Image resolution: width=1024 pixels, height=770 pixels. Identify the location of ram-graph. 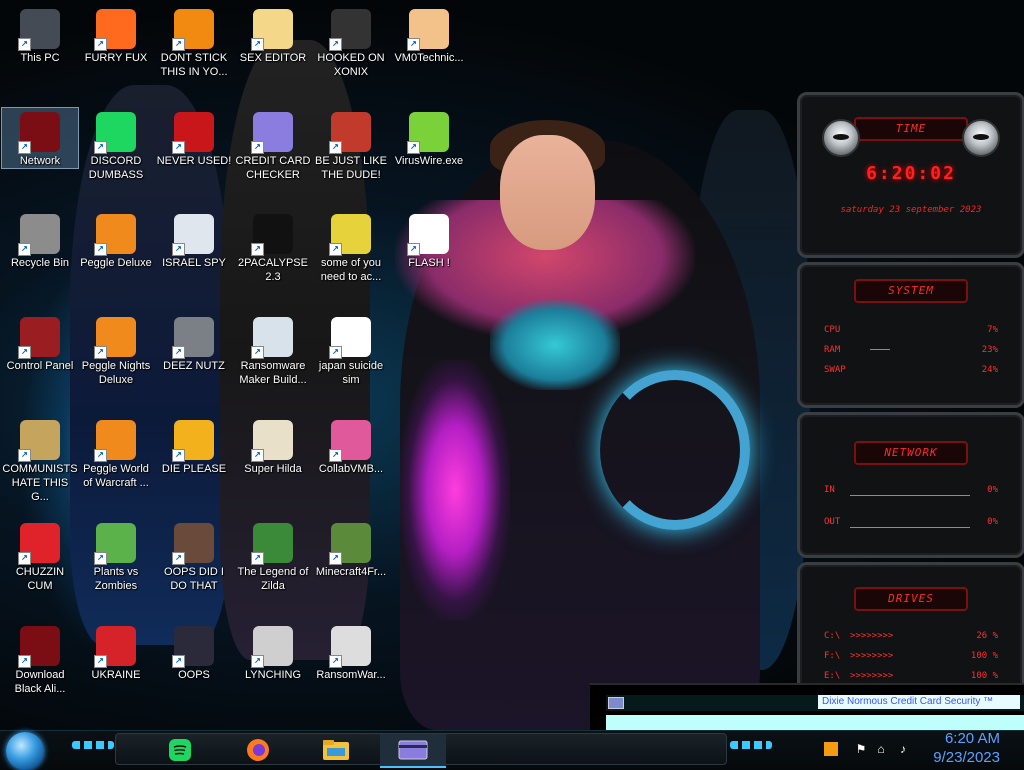
(880, 349).